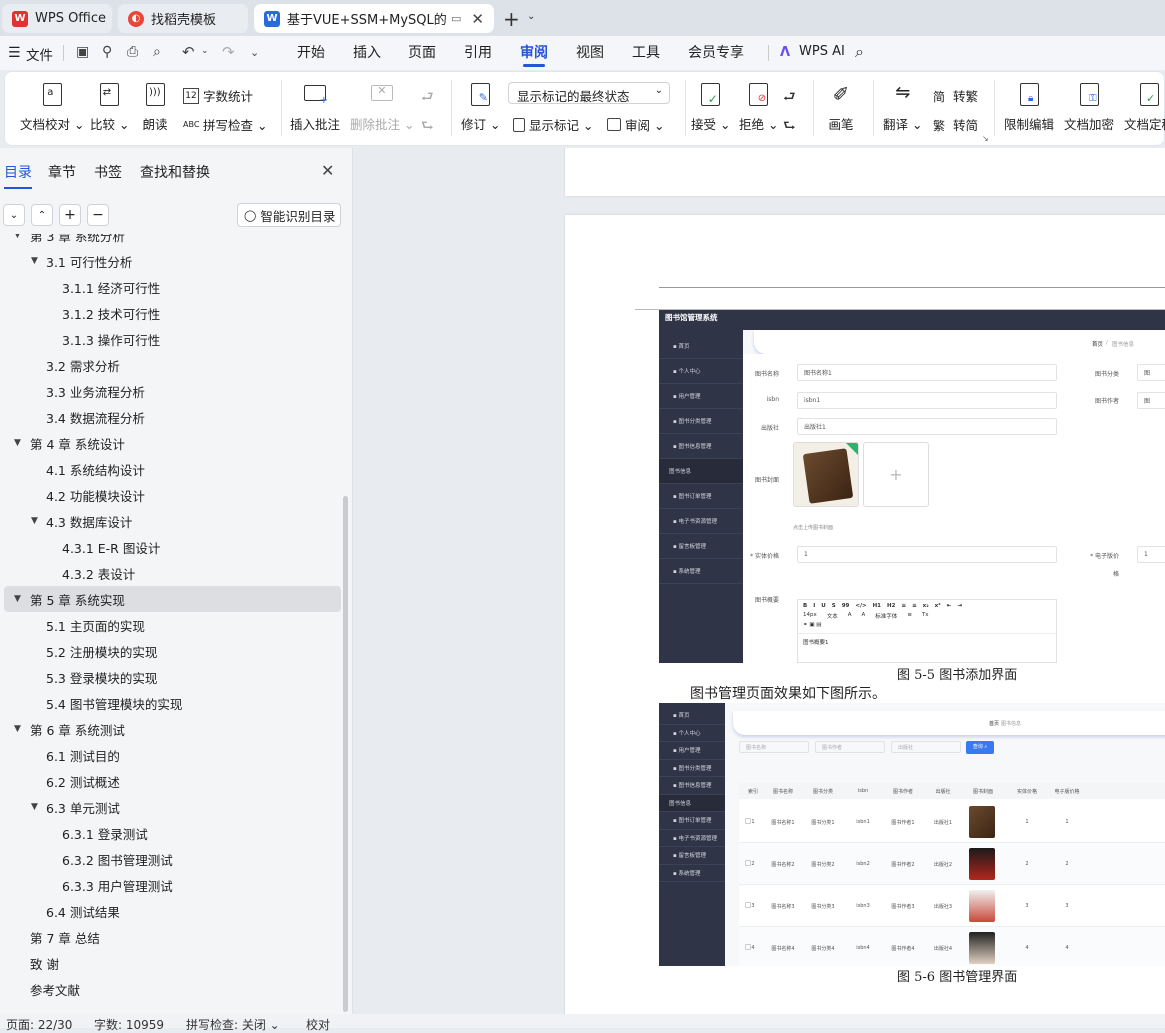  I want to click on word-count: 字数: 10959, so click(129, 1024).